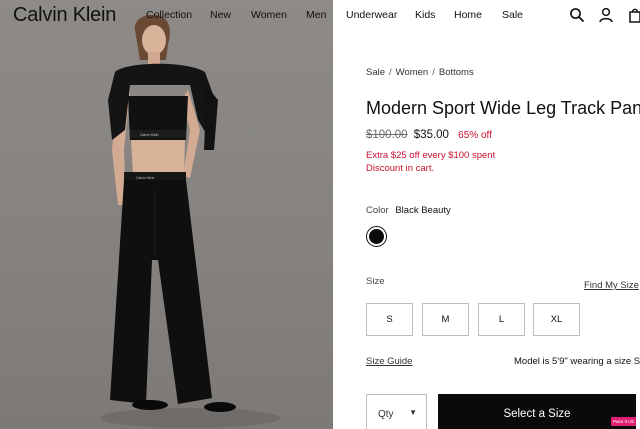 This screenshot has width=640, height=429. Describe the element at coordinates (375, 281) in the screenshot. I see `size-label: Size` at that location.